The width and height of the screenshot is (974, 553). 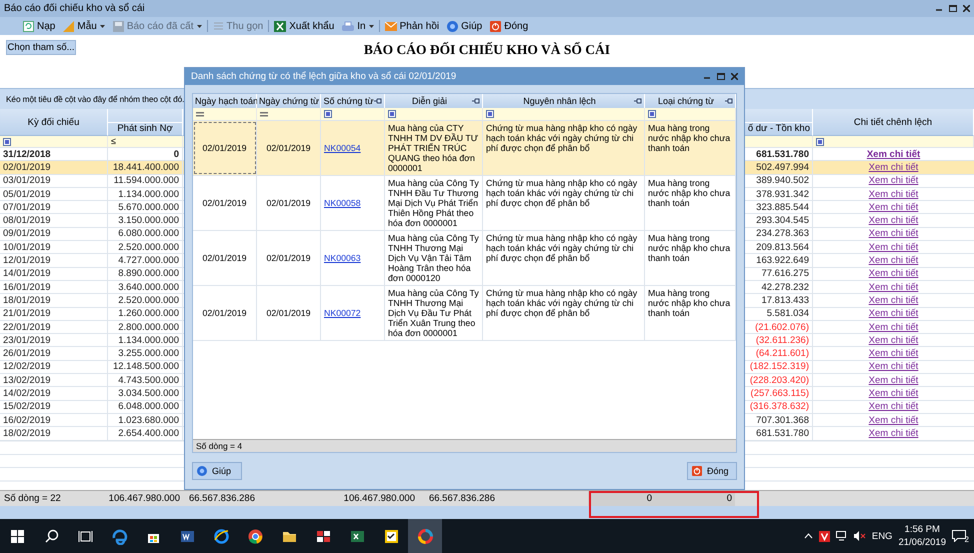 What do you see at coordinates (145, 180) in the screenshot?
I see `debit-cell: 11.594.000.000` at bounding box center [145, 180].